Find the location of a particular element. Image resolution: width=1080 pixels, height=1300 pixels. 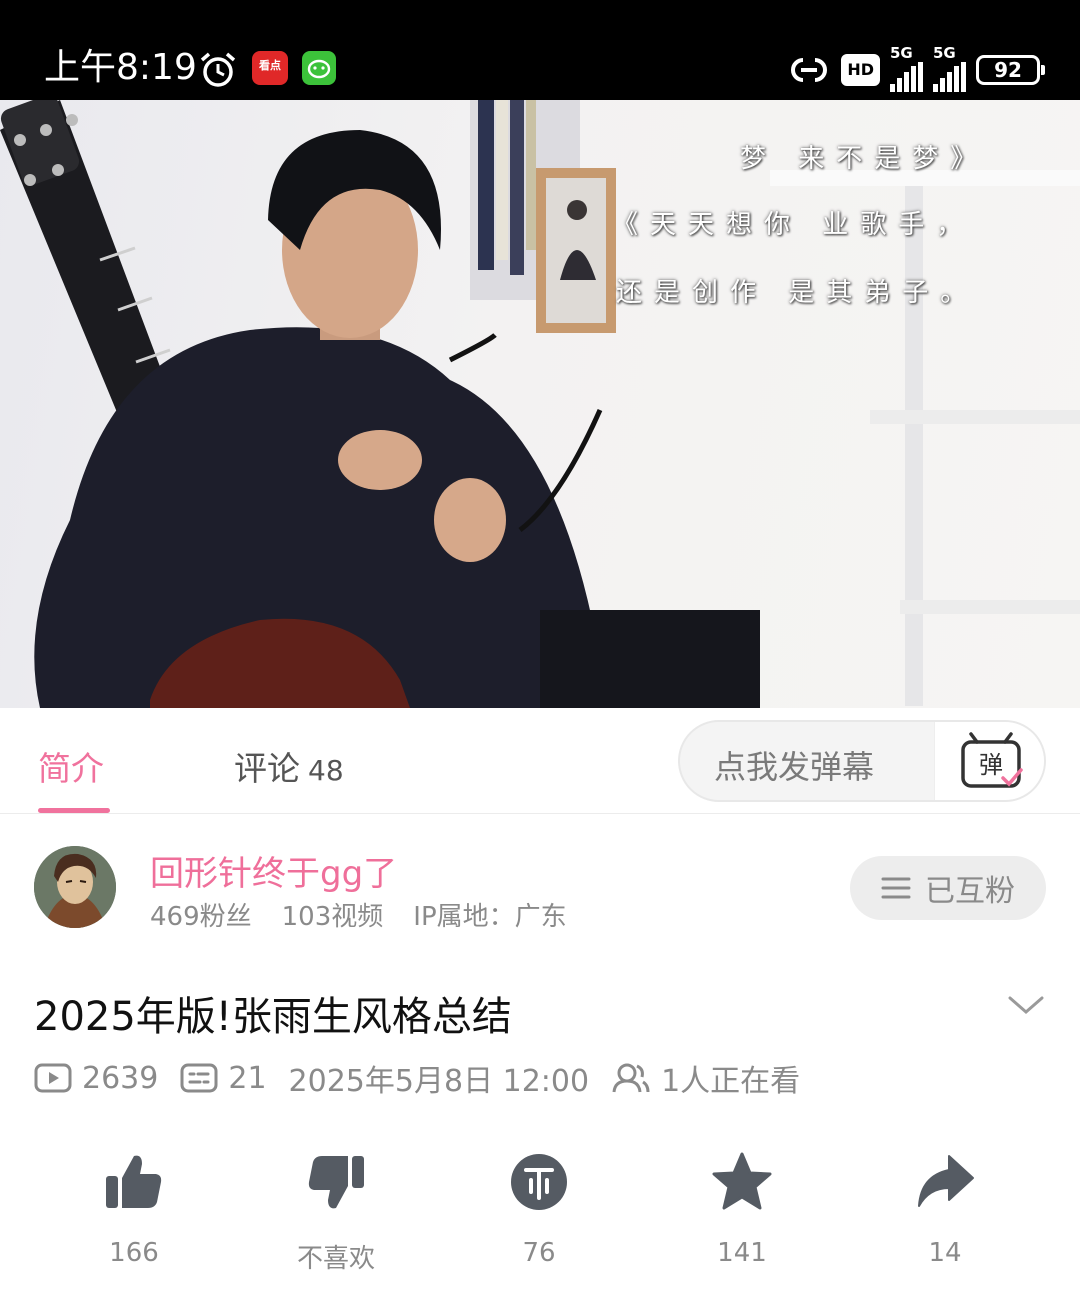

view-count: 2639 is located at coordinates (96, 1078).